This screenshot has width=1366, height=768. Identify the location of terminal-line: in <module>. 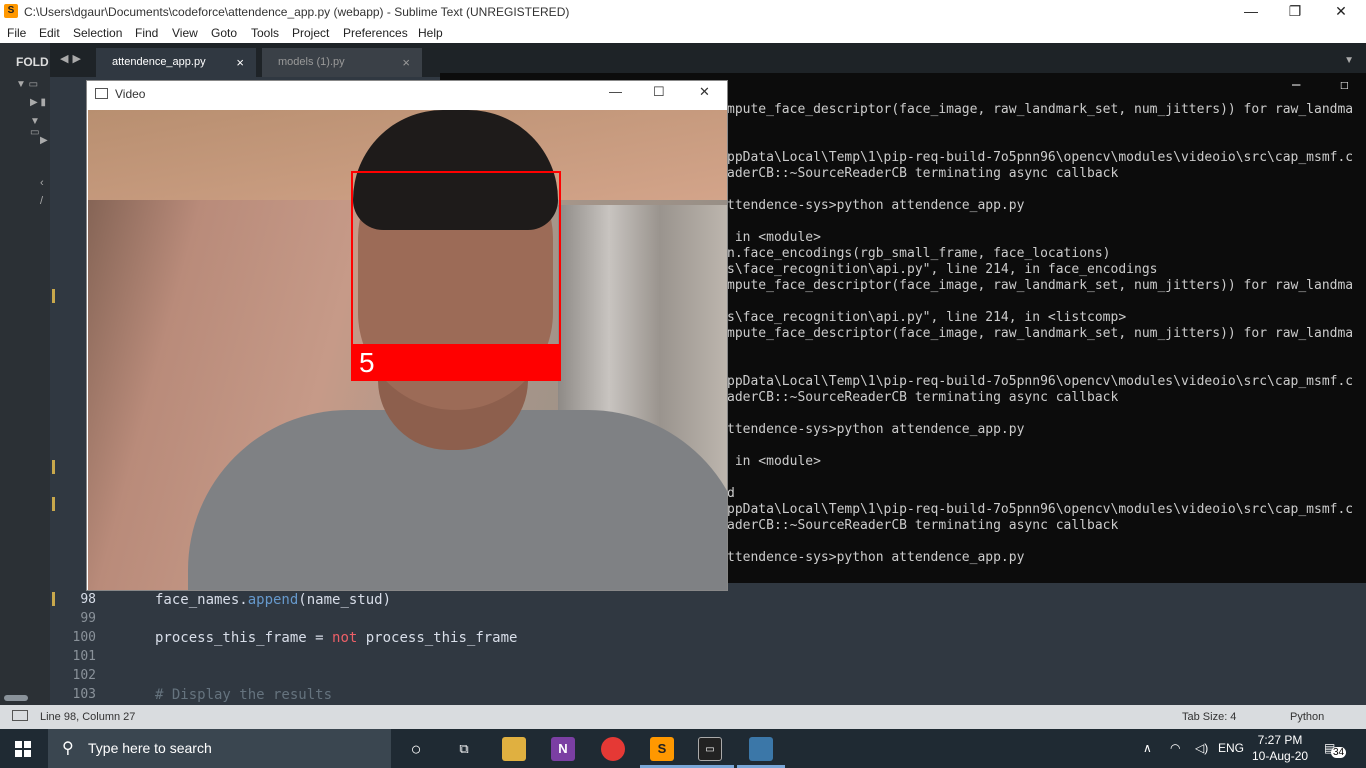
(774, 461).